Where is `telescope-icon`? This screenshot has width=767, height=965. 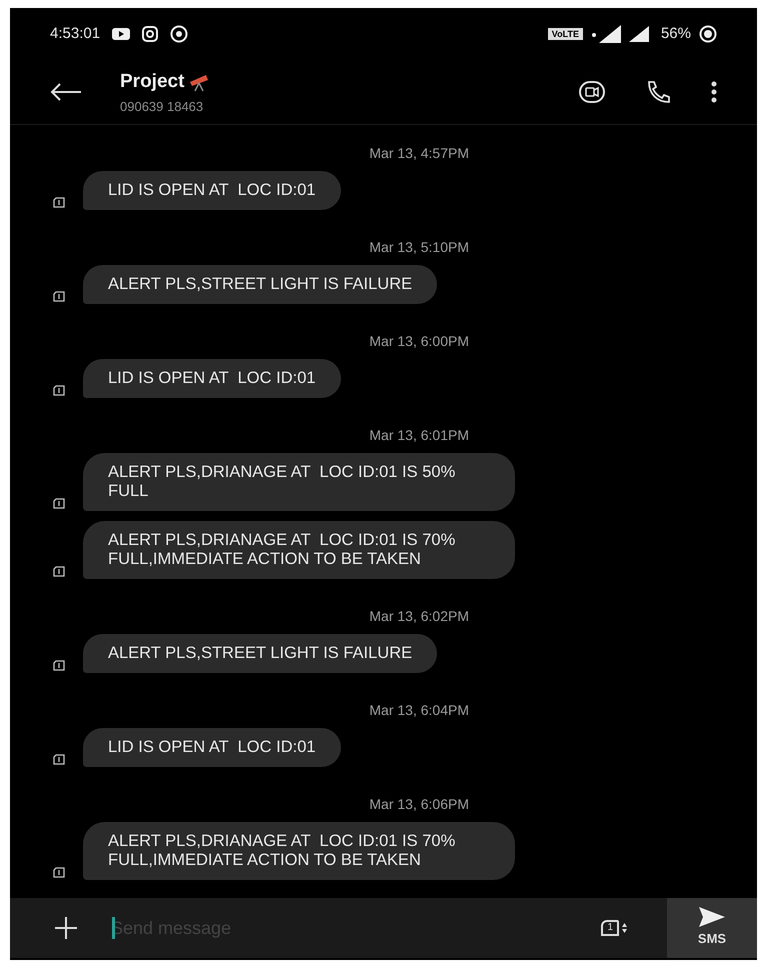 telescope-icon is located at coordinates (199, 82).